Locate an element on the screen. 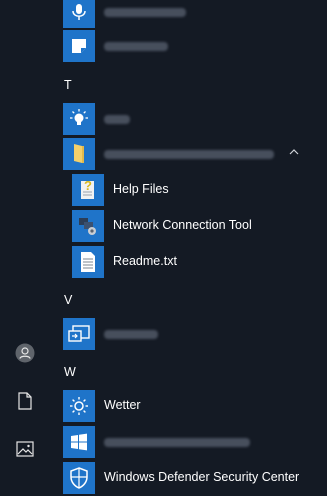 The height and width of the screenshot is (496, 327). wetter-tile is located at coordinates (79, 406).